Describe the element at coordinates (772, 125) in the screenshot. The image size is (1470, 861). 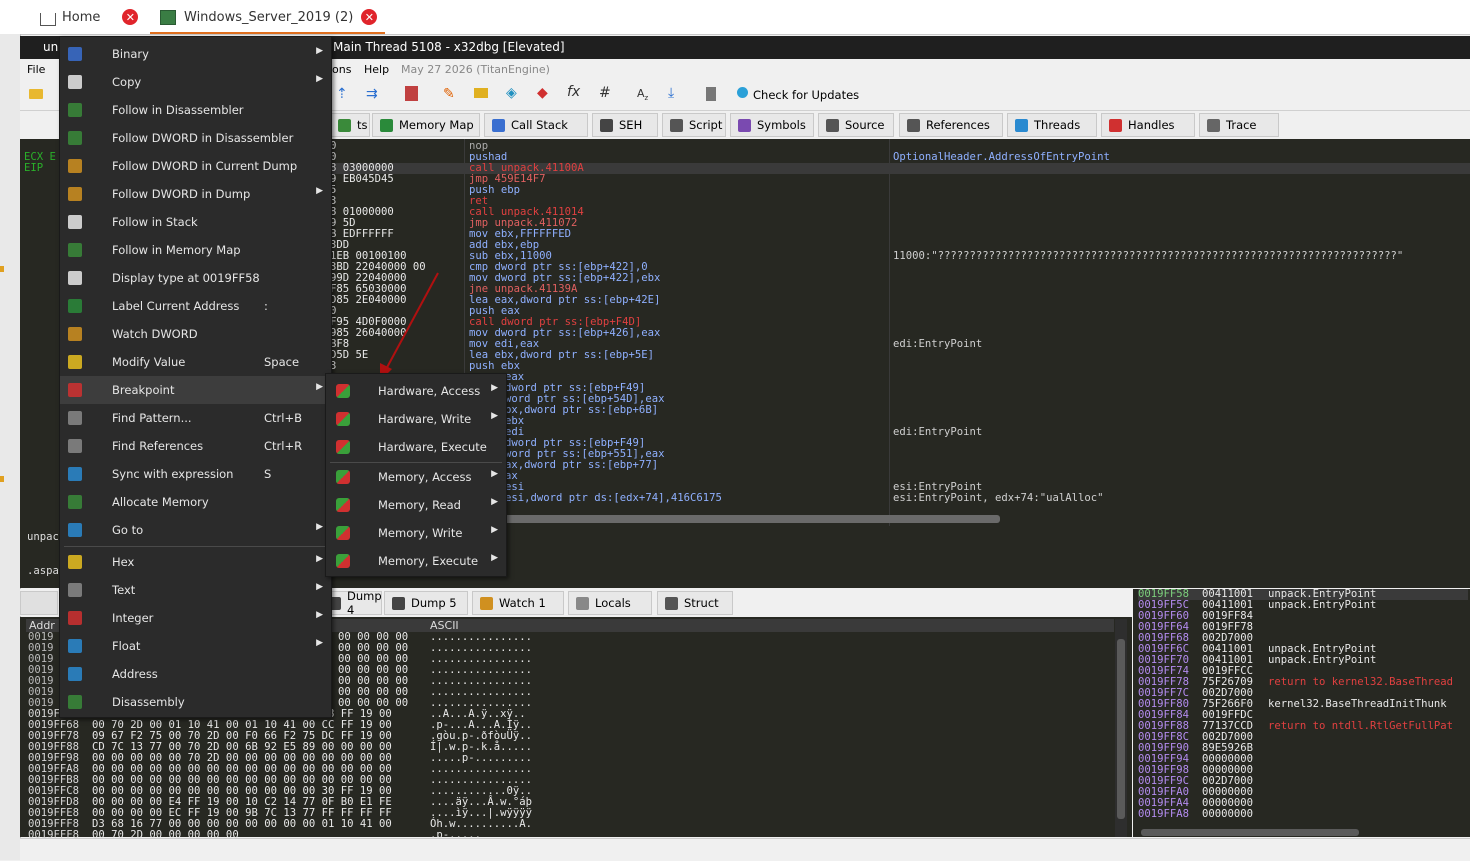
I see `tab-symbols: Symbols` at that location.